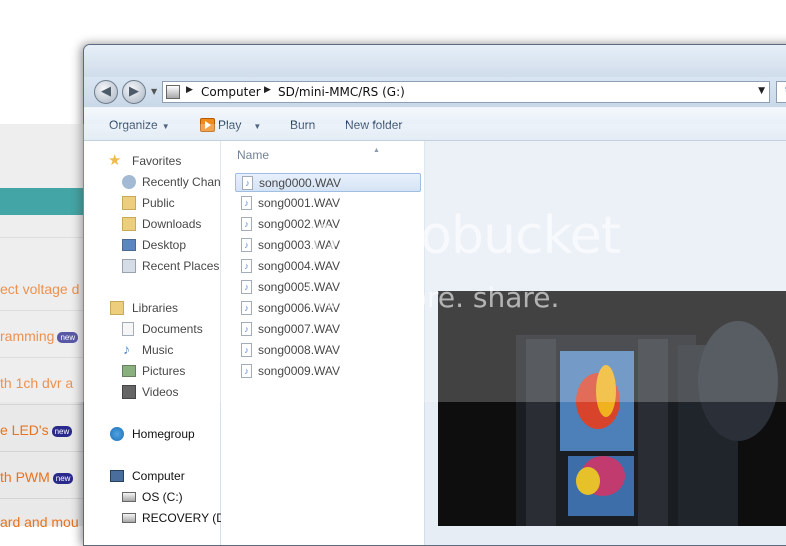 The image size is (786, 546). I want to click on watermark-tagline: host. store. share., so click(433, 297).